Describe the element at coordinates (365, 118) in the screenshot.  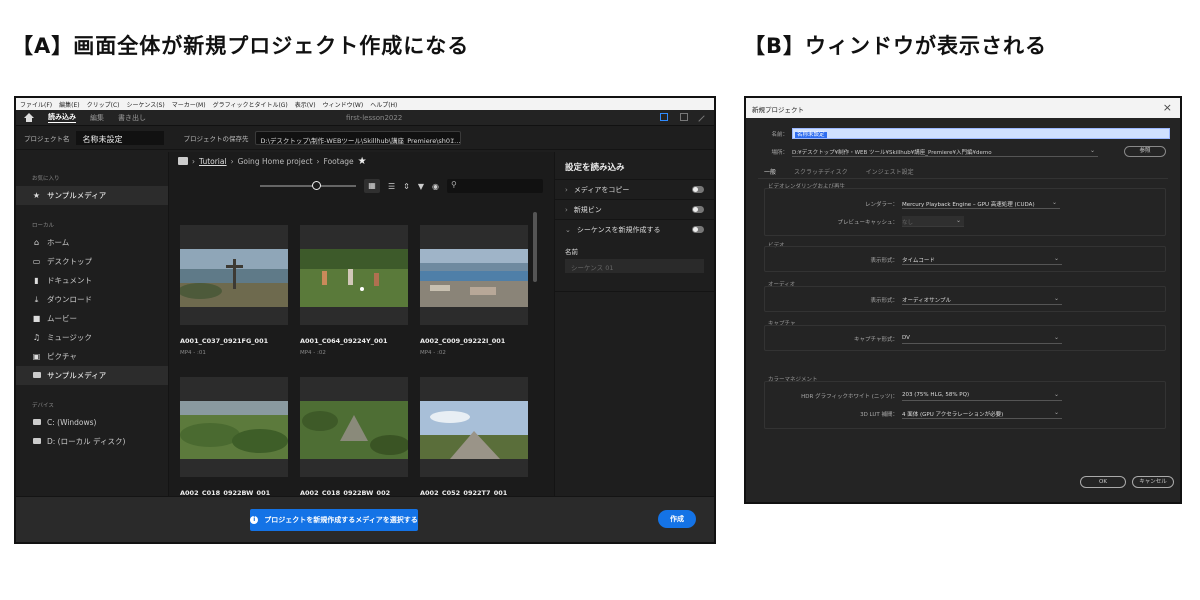
I see `title-bar: 読み込み 編集 書き出し first-lesson2022` at that location.